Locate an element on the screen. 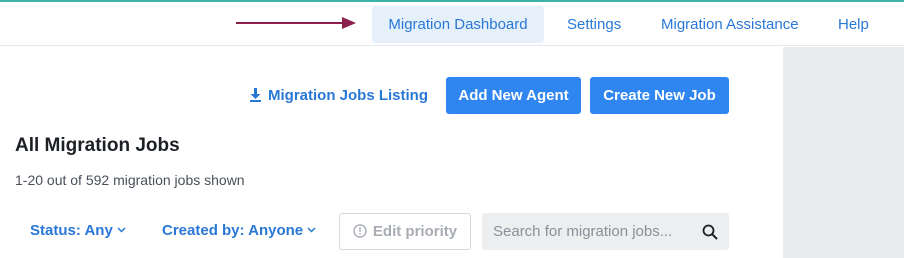  nav-settings: Settings is located at coordinates (594, 24).